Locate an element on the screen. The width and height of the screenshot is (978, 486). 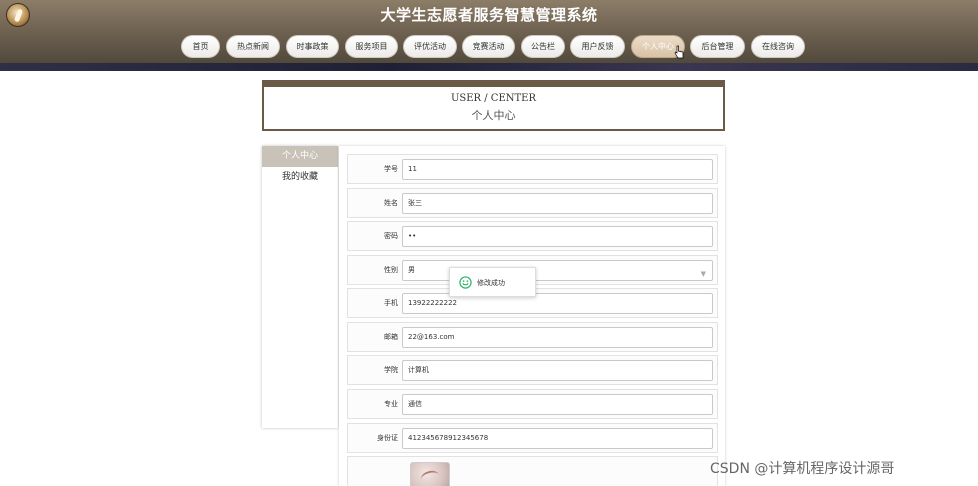
header-bottom-strip is located at coordinates (489, 67).